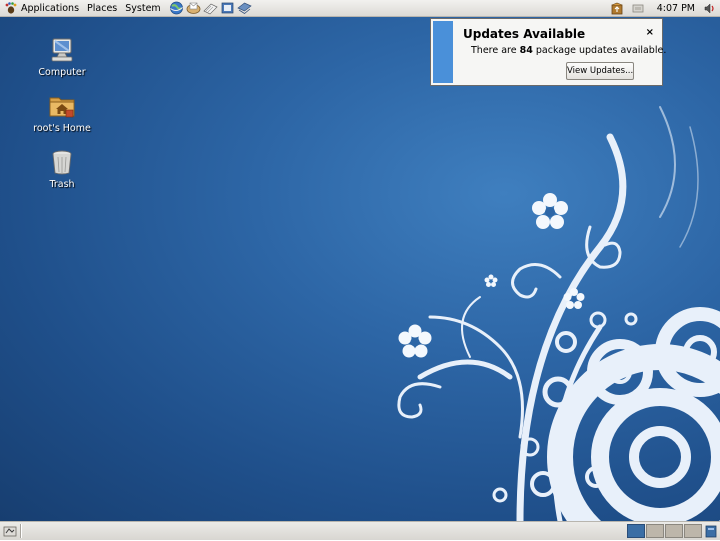  I want to click on text-editor-icon, so click(211, 8).